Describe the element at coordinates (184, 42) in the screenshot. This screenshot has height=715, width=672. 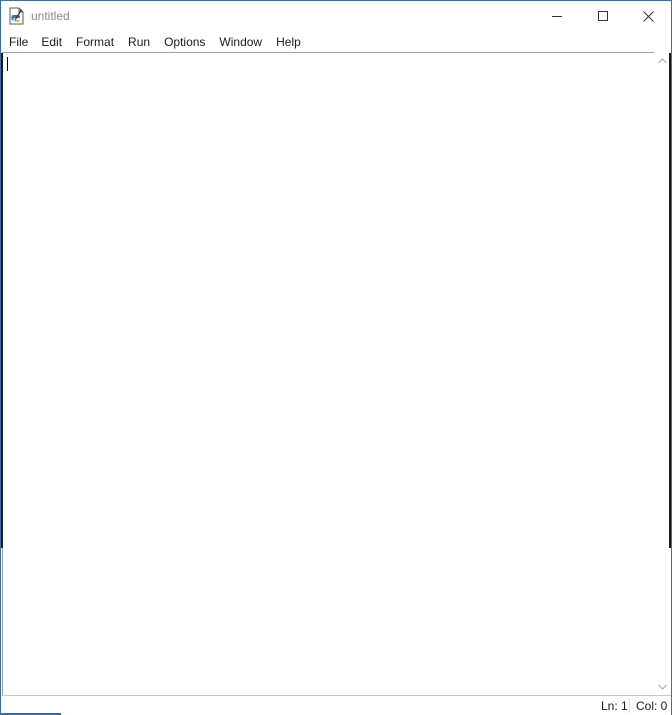
I see `menu-options: Options` at that location.